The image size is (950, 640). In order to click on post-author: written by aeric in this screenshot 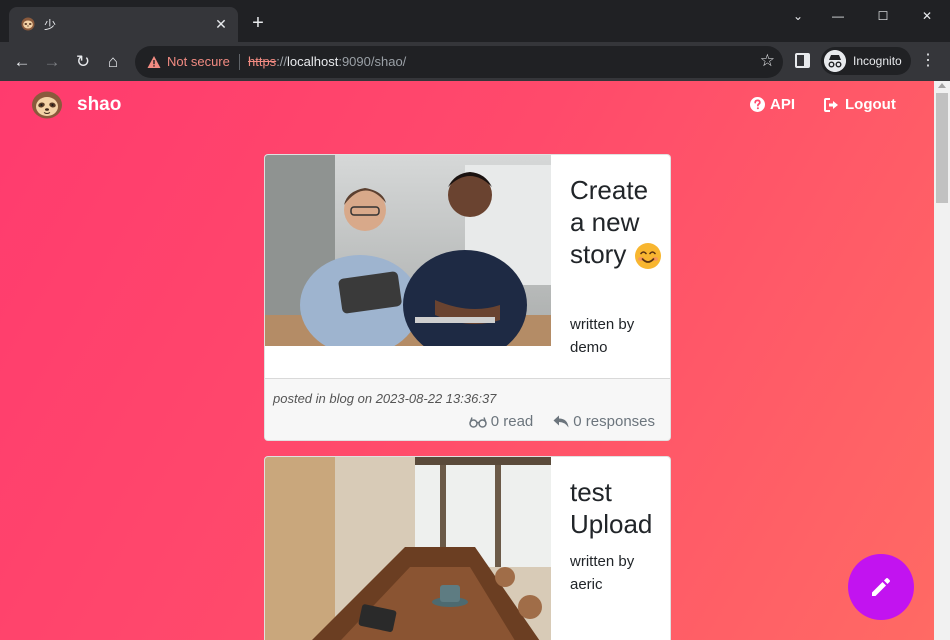, I will do `click(602, 573)`.